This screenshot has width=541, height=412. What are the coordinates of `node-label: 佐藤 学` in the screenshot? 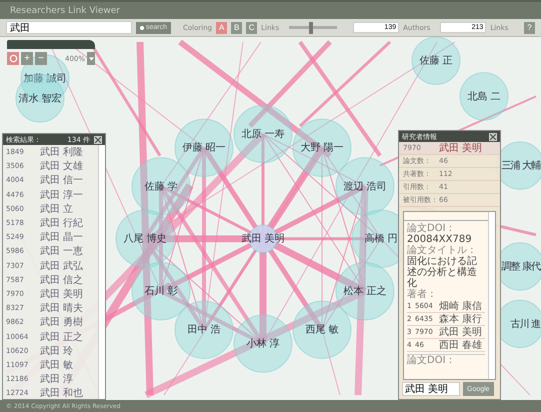 It's located at (161, 186).